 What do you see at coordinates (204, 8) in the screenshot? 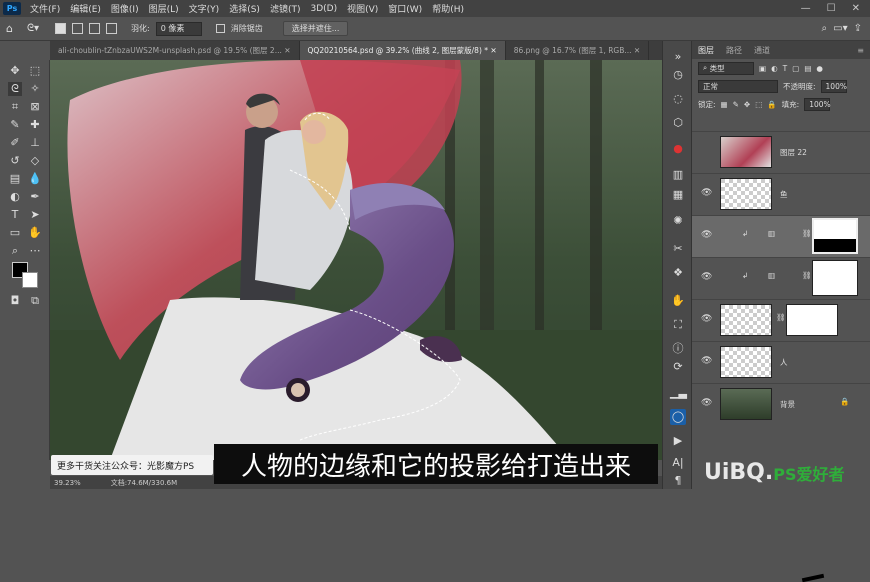
I see `menu-type: 文字(Y)` at bounding box center [204, 8].